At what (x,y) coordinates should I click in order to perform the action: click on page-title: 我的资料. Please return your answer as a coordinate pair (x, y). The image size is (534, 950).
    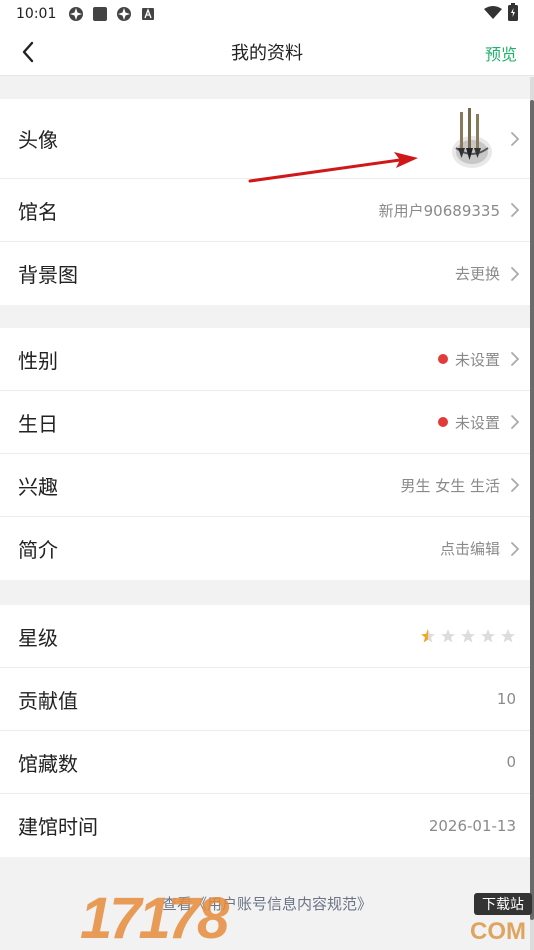
    Looking at the image, I should click on (267, 53).